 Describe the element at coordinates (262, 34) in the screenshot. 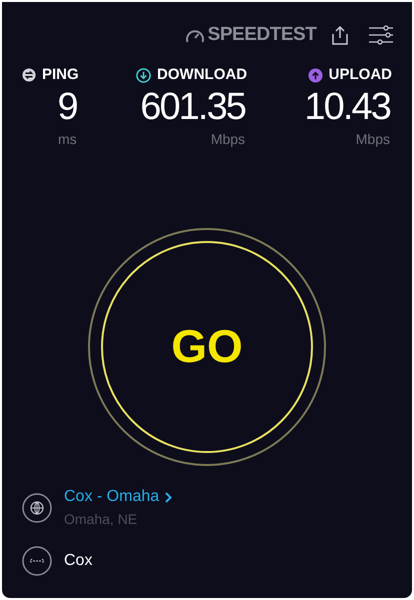

I see `speedtest-logo: SPEEDTEST` at that location.